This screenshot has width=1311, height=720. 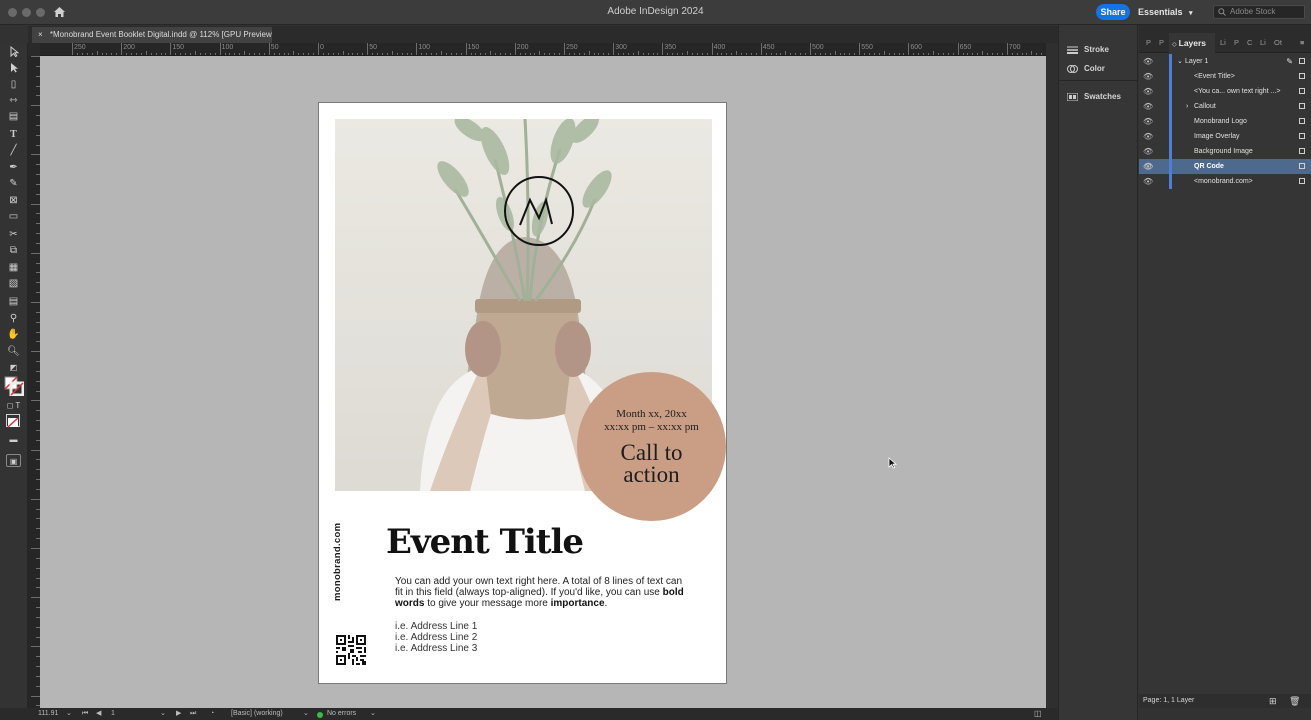 I want to click on monobrand-url-text: monobrand.com, so click(x=337, y=562).